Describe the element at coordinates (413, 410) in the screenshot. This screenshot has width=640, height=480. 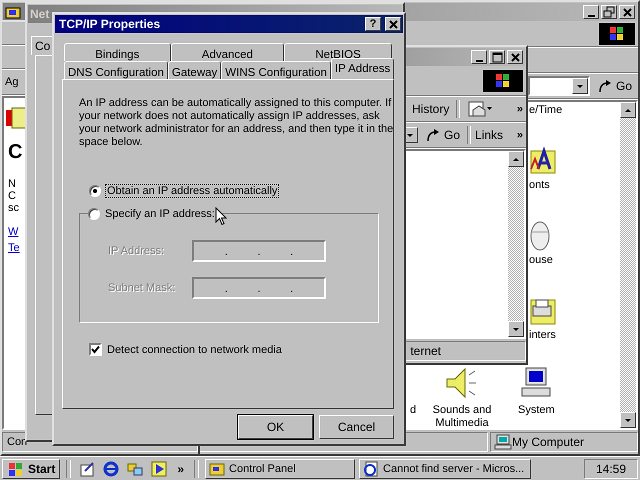
I see `item-label: d` at that location.